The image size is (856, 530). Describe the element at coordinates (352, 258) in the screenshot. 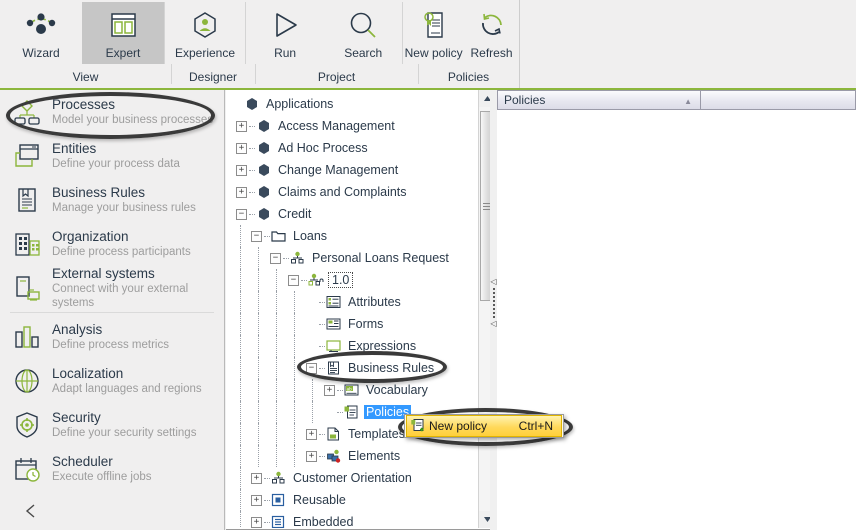

I see `tree-row-personal-loans-request: − Personal Loans Request` at that location.